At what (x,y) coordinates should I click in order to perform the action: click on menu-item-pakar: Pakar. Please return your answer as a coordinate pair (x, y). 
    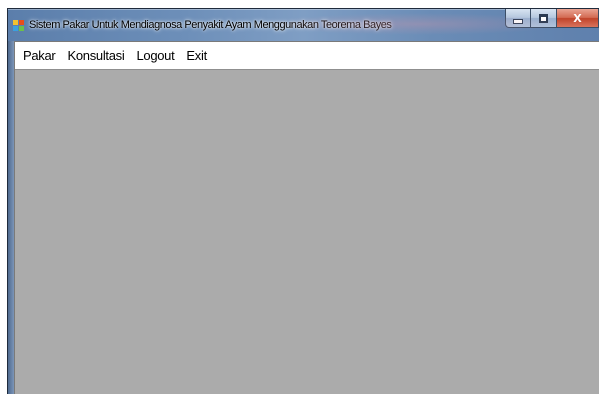
    Looking at the image, I should click on (39, 56).